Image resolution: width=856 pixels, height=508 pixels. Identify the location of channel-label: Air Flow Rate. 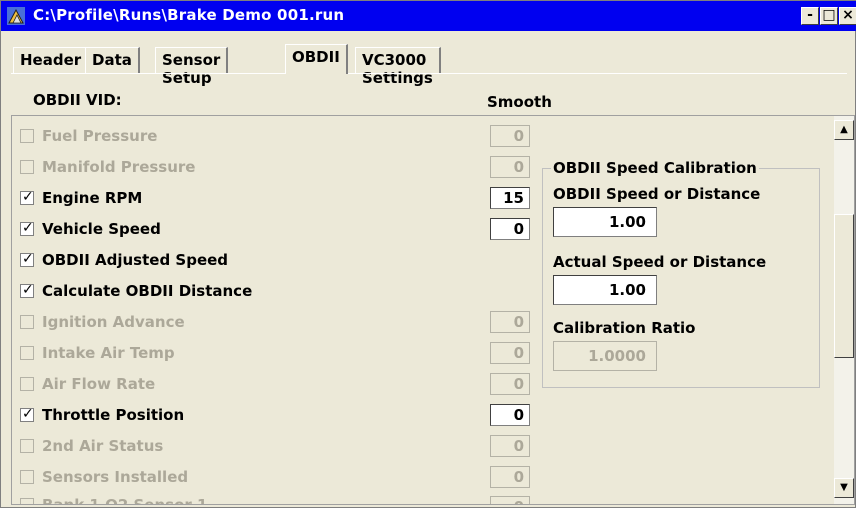
(99, 384).